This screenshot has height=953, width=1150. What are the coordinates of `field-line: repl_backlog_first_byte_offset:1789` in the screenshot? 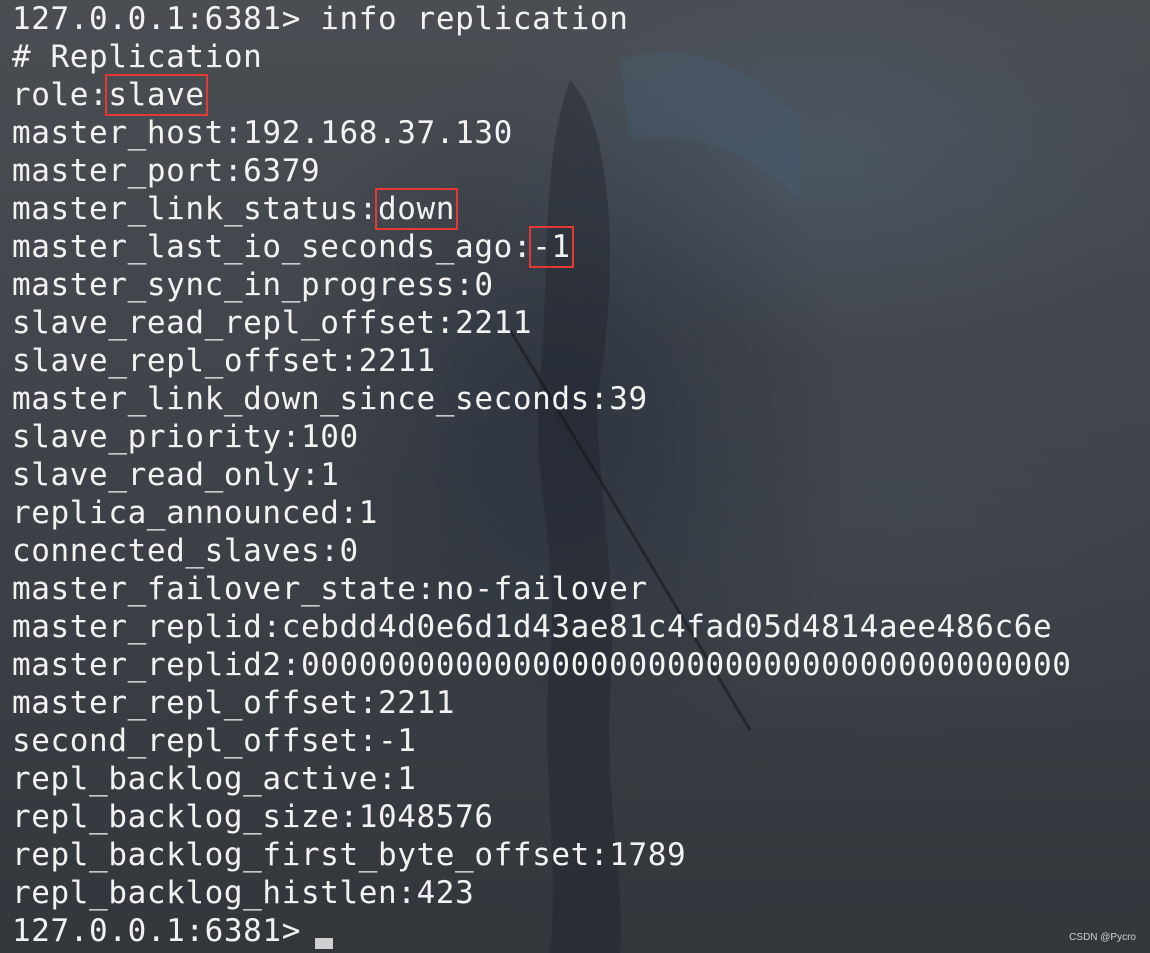 It's located at (542, 855).